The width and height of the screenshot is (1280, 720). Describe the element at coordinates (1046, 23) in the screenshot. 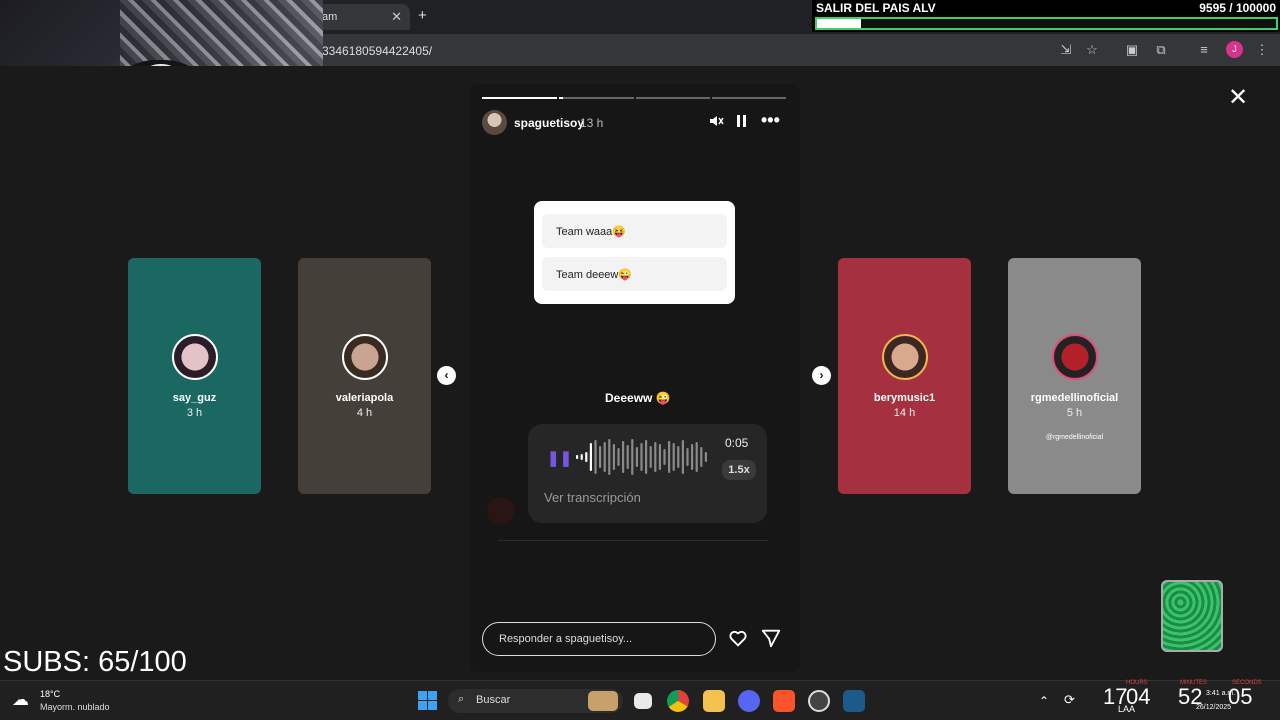

I see `goal-progress-bar` at that location.